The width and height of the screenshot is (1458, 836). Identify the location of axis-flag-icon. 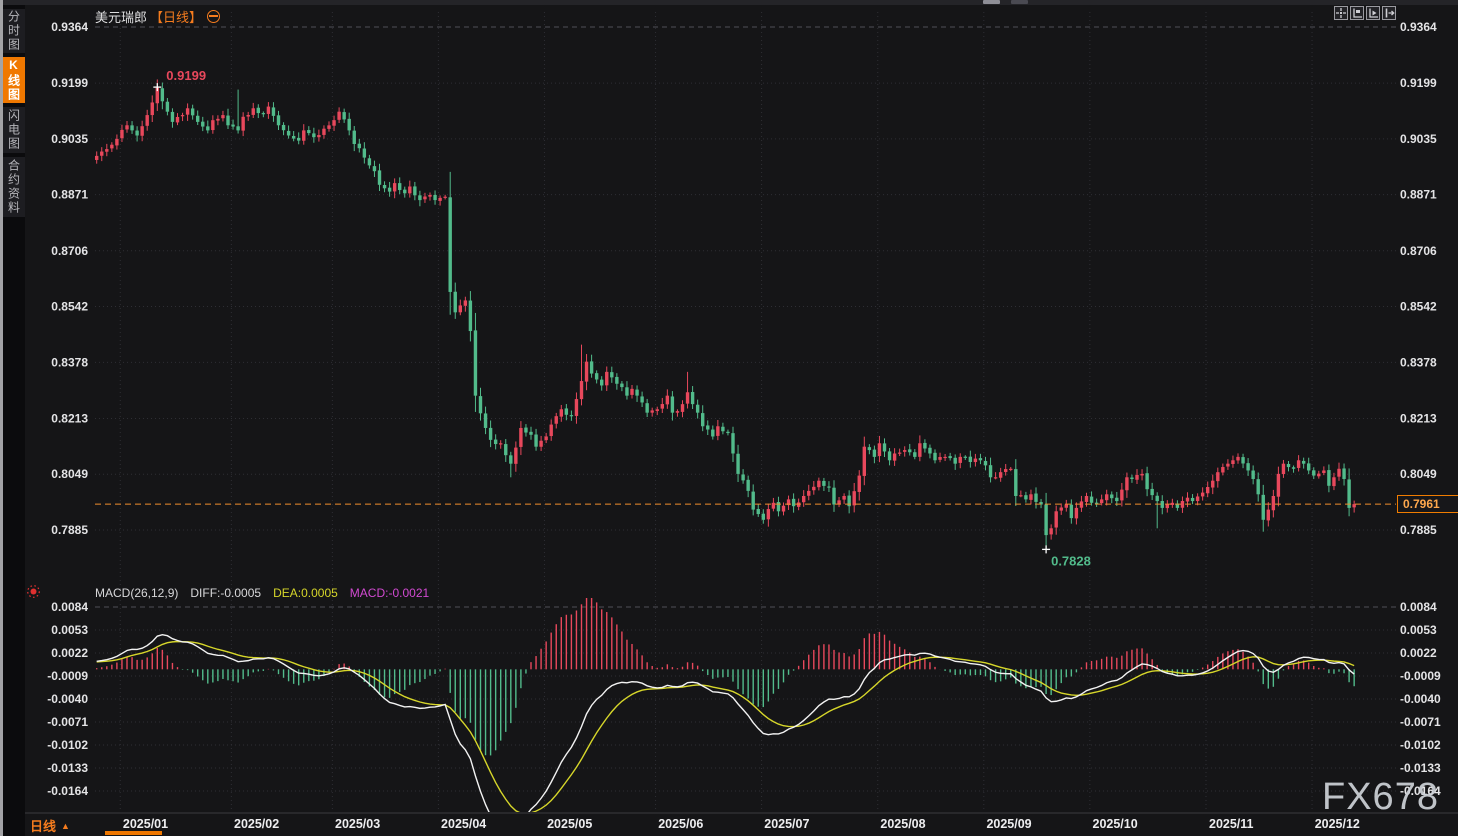
(1357, 13).